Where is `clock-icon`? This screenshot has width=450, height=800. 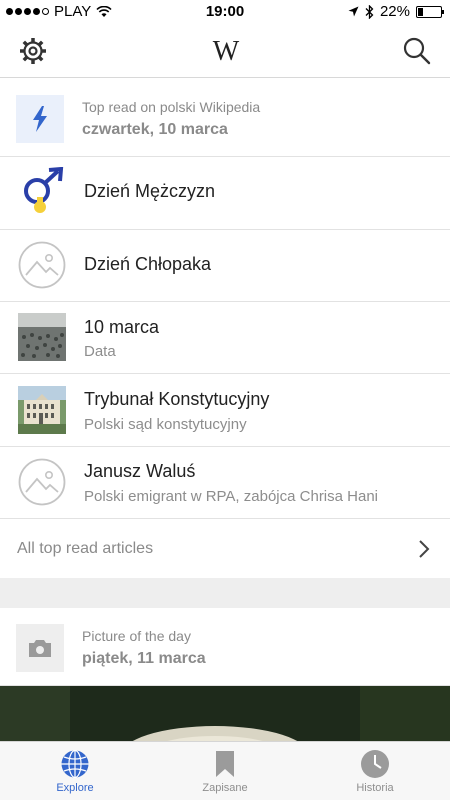 clock-icon is located at coordinates (375, 764).